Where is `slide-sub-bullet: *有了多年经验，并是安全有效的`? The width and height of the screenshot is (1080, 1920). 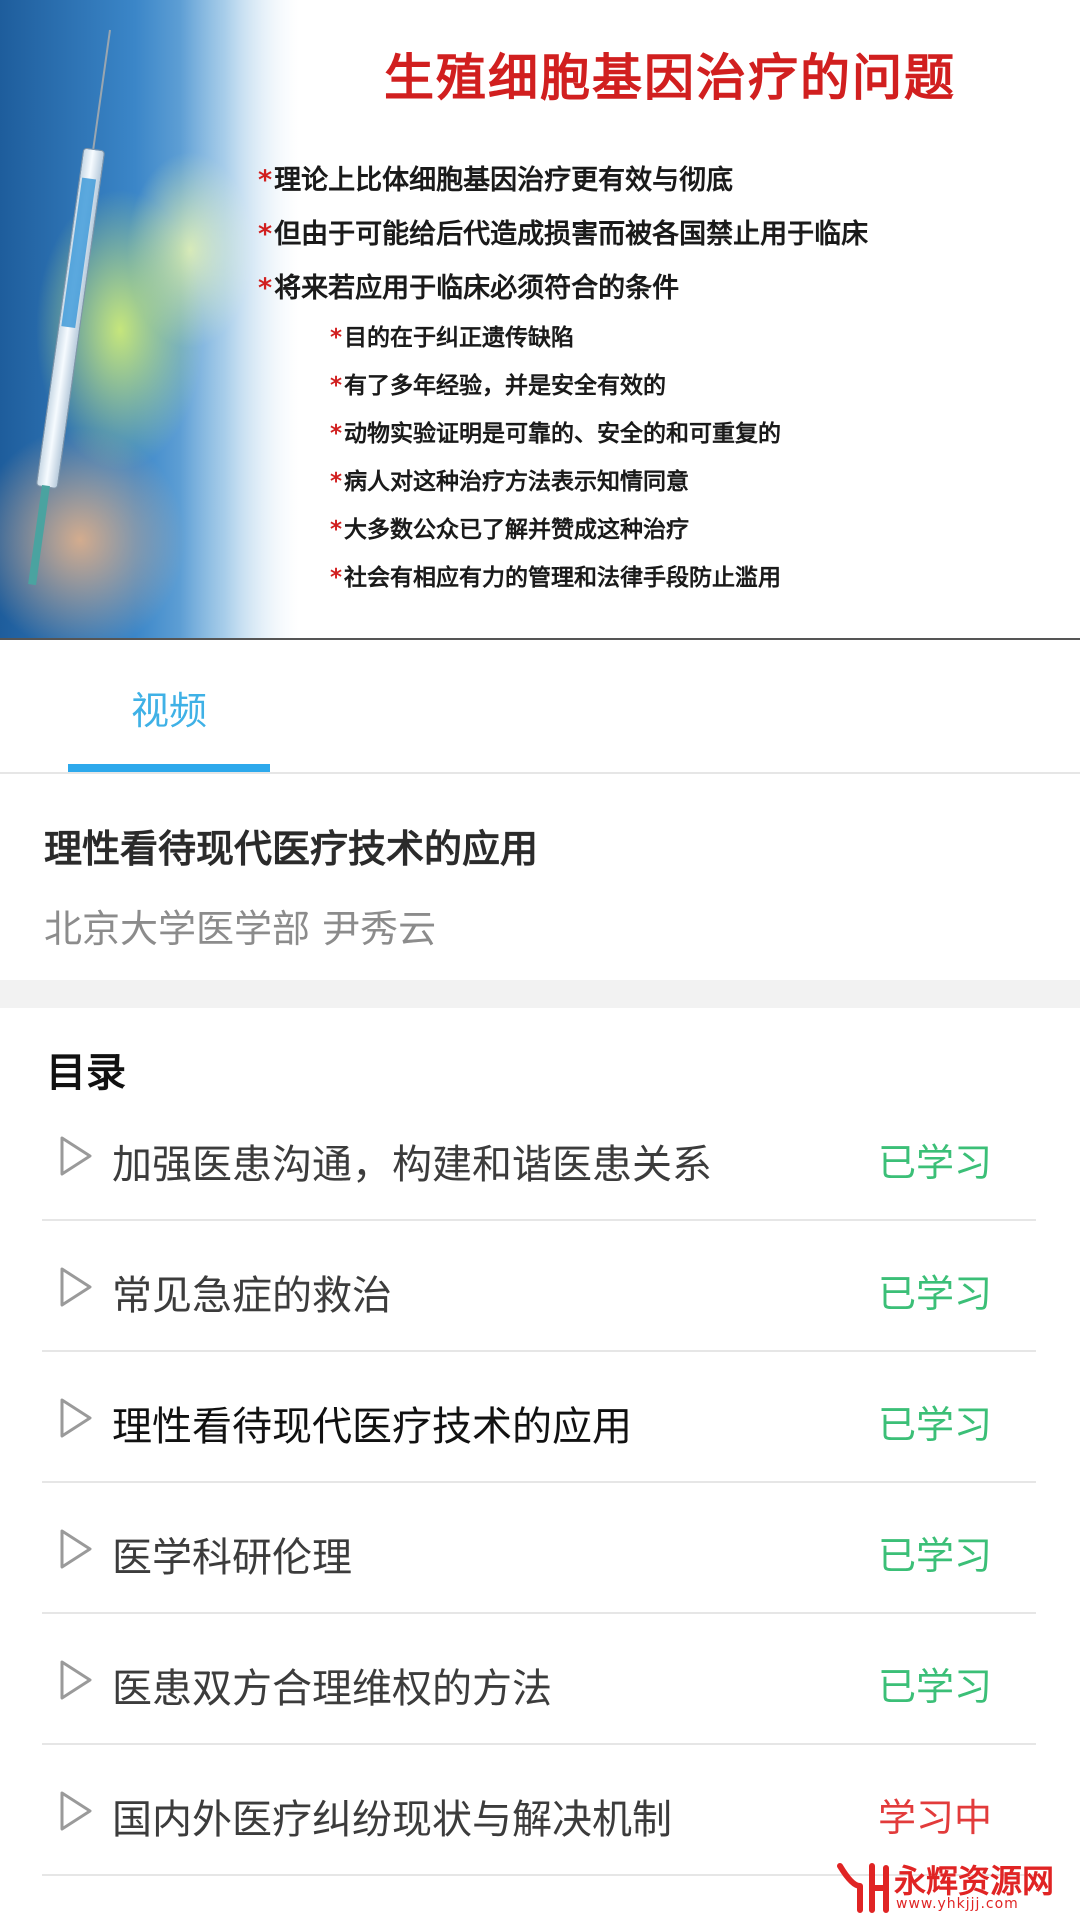
slide-sub-bullet: *有了多年经验，并是安全有效的 is located at coordinates (498, 386).